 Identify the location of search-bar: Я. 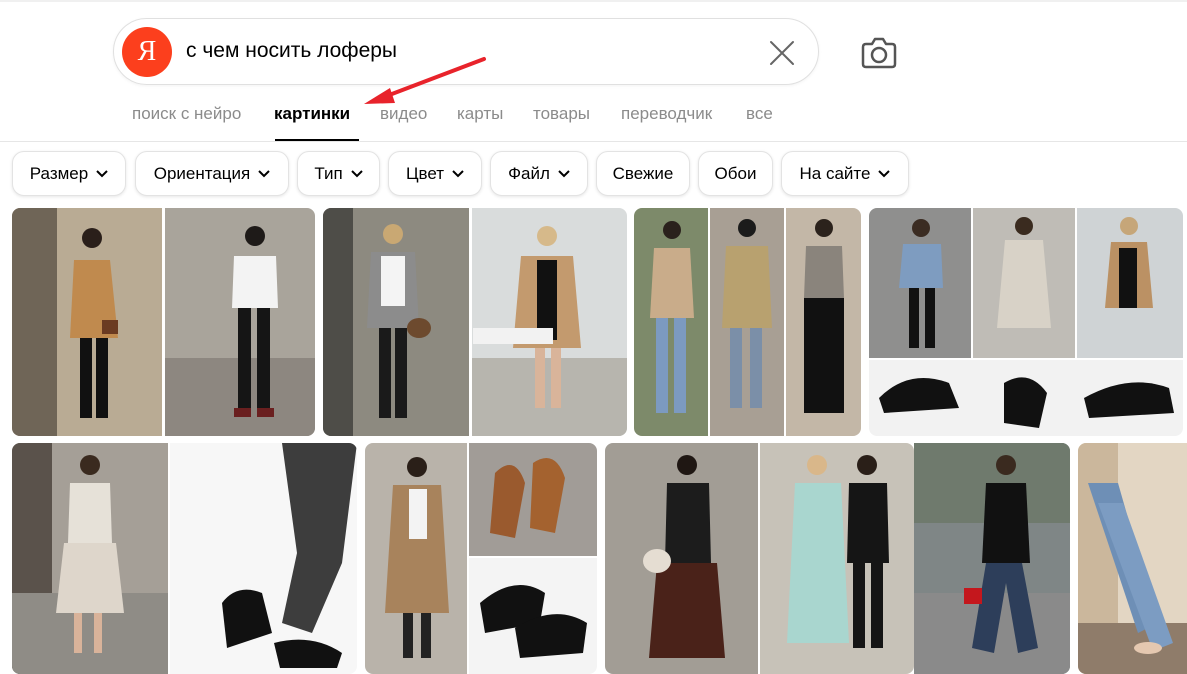
(466, 51).